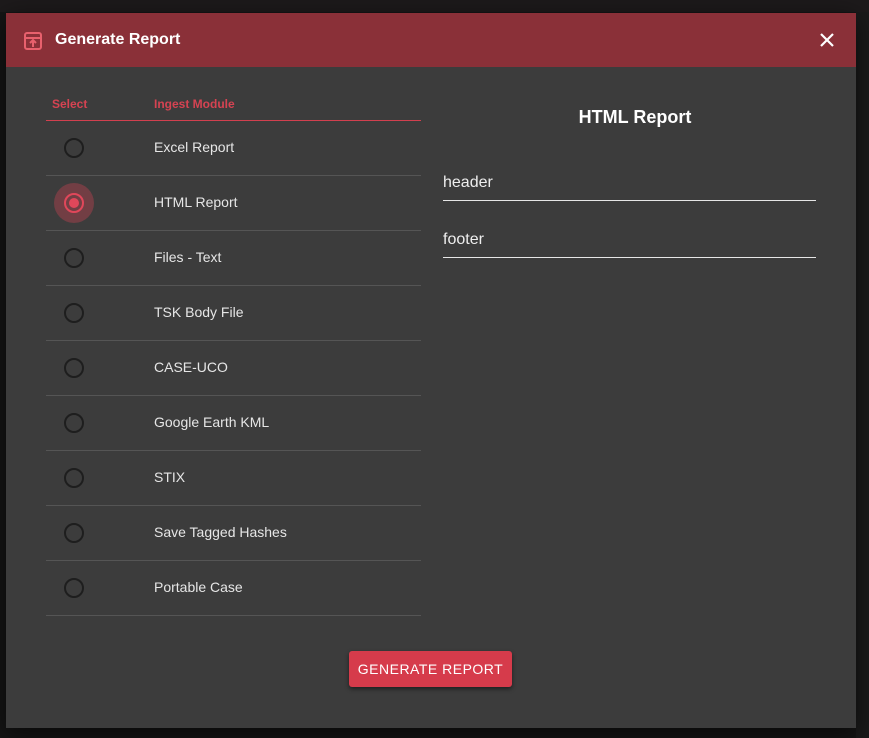 The image size is (869, 738). I want to click on table-row: HTML Report, so click(233, 203).